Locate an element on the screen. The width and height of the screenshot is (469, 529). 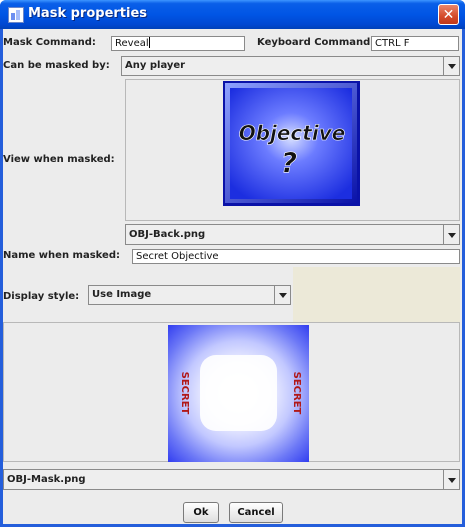
text-caret is located at coordinates (149, 42).